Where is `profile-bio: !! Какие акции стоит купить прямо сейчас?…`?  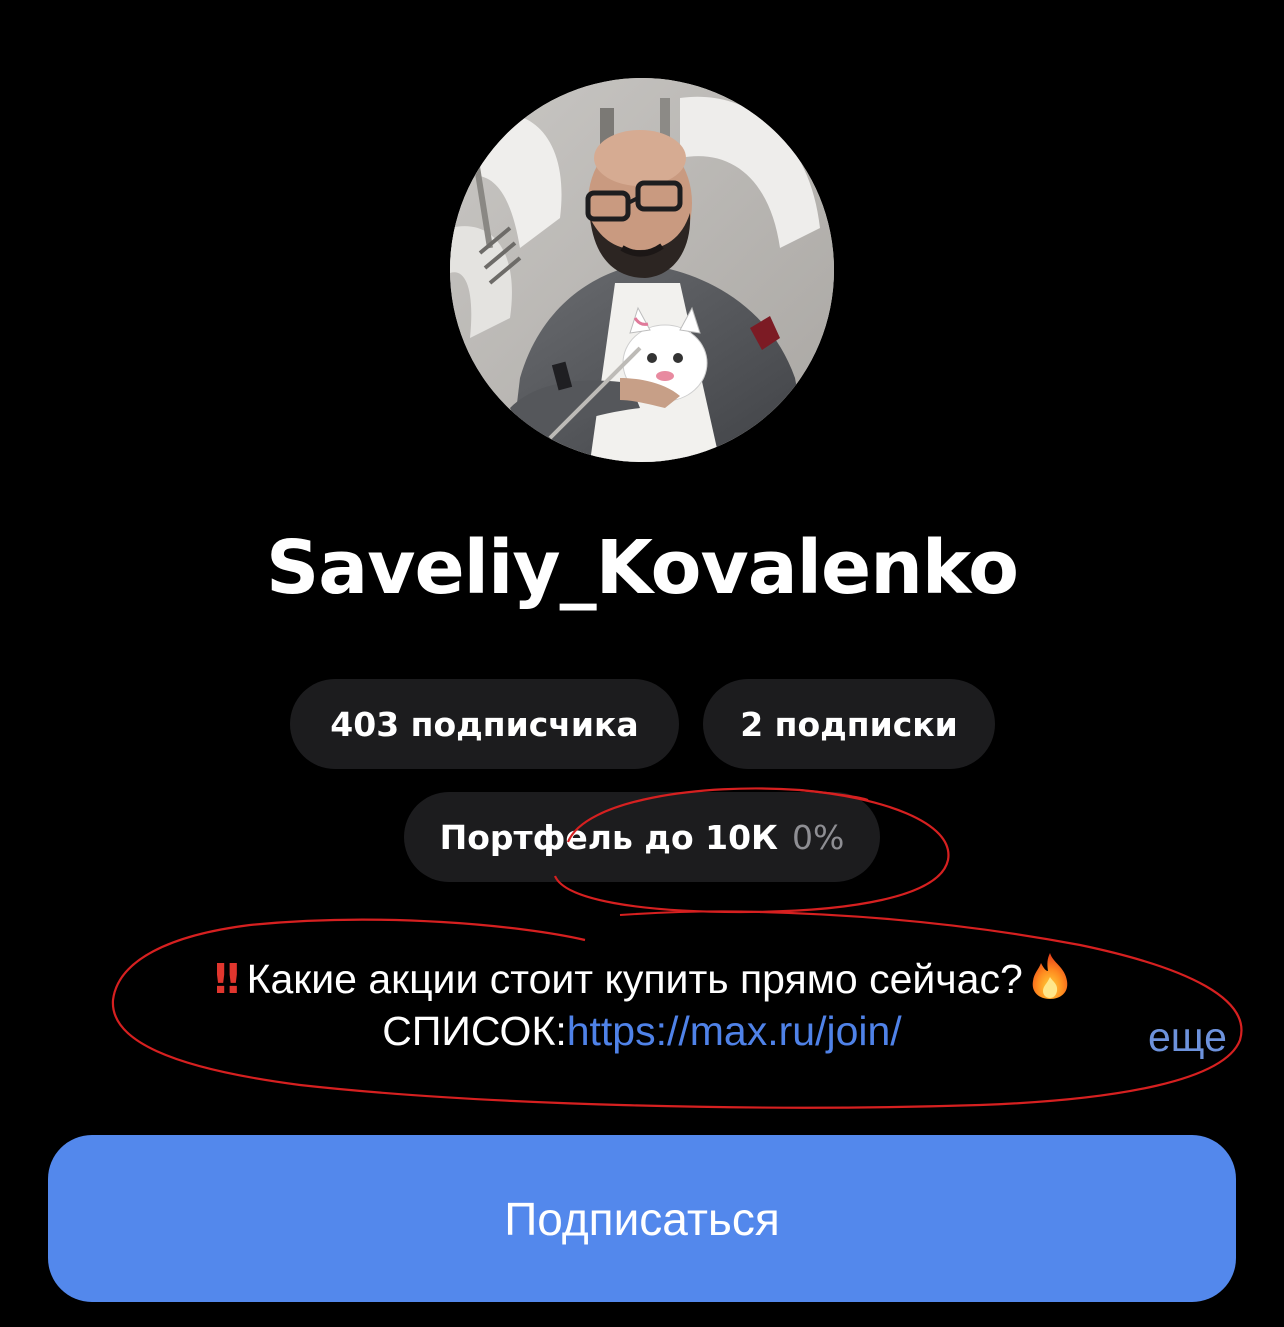
profile-bio: !! Какие акции стоит купить прямо сейчас?… is located at coordinates (642, 1004).